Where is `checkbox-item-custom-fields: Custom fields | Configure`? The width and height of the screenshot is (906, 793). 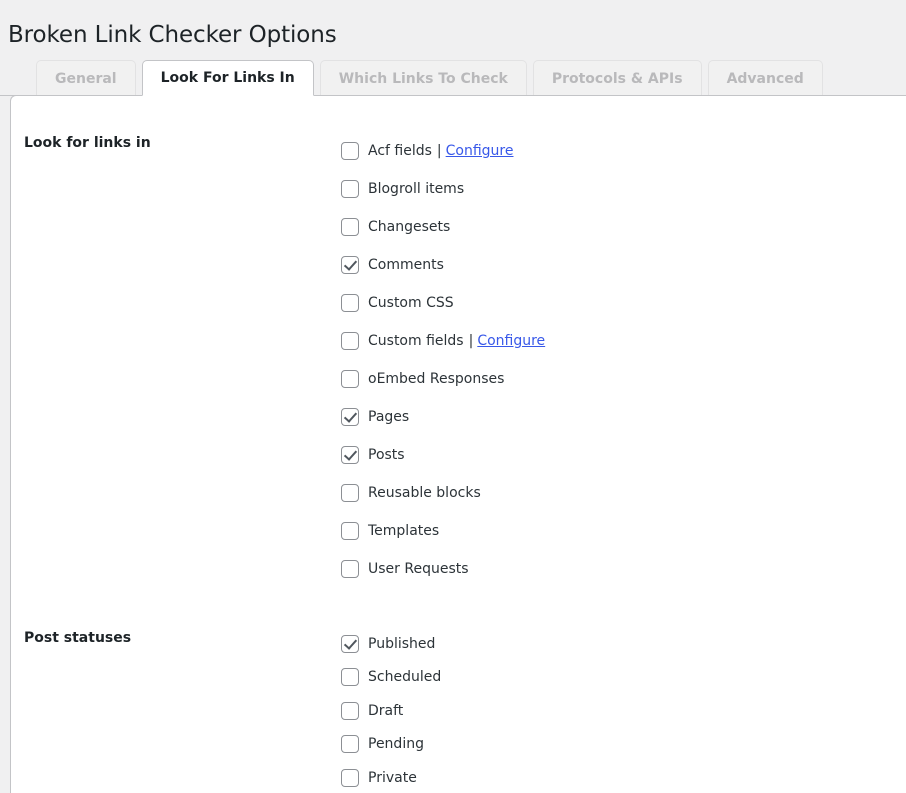 checkbox-item-custom-fields: Custom fields | Configure is located at coordinates (623, 341).